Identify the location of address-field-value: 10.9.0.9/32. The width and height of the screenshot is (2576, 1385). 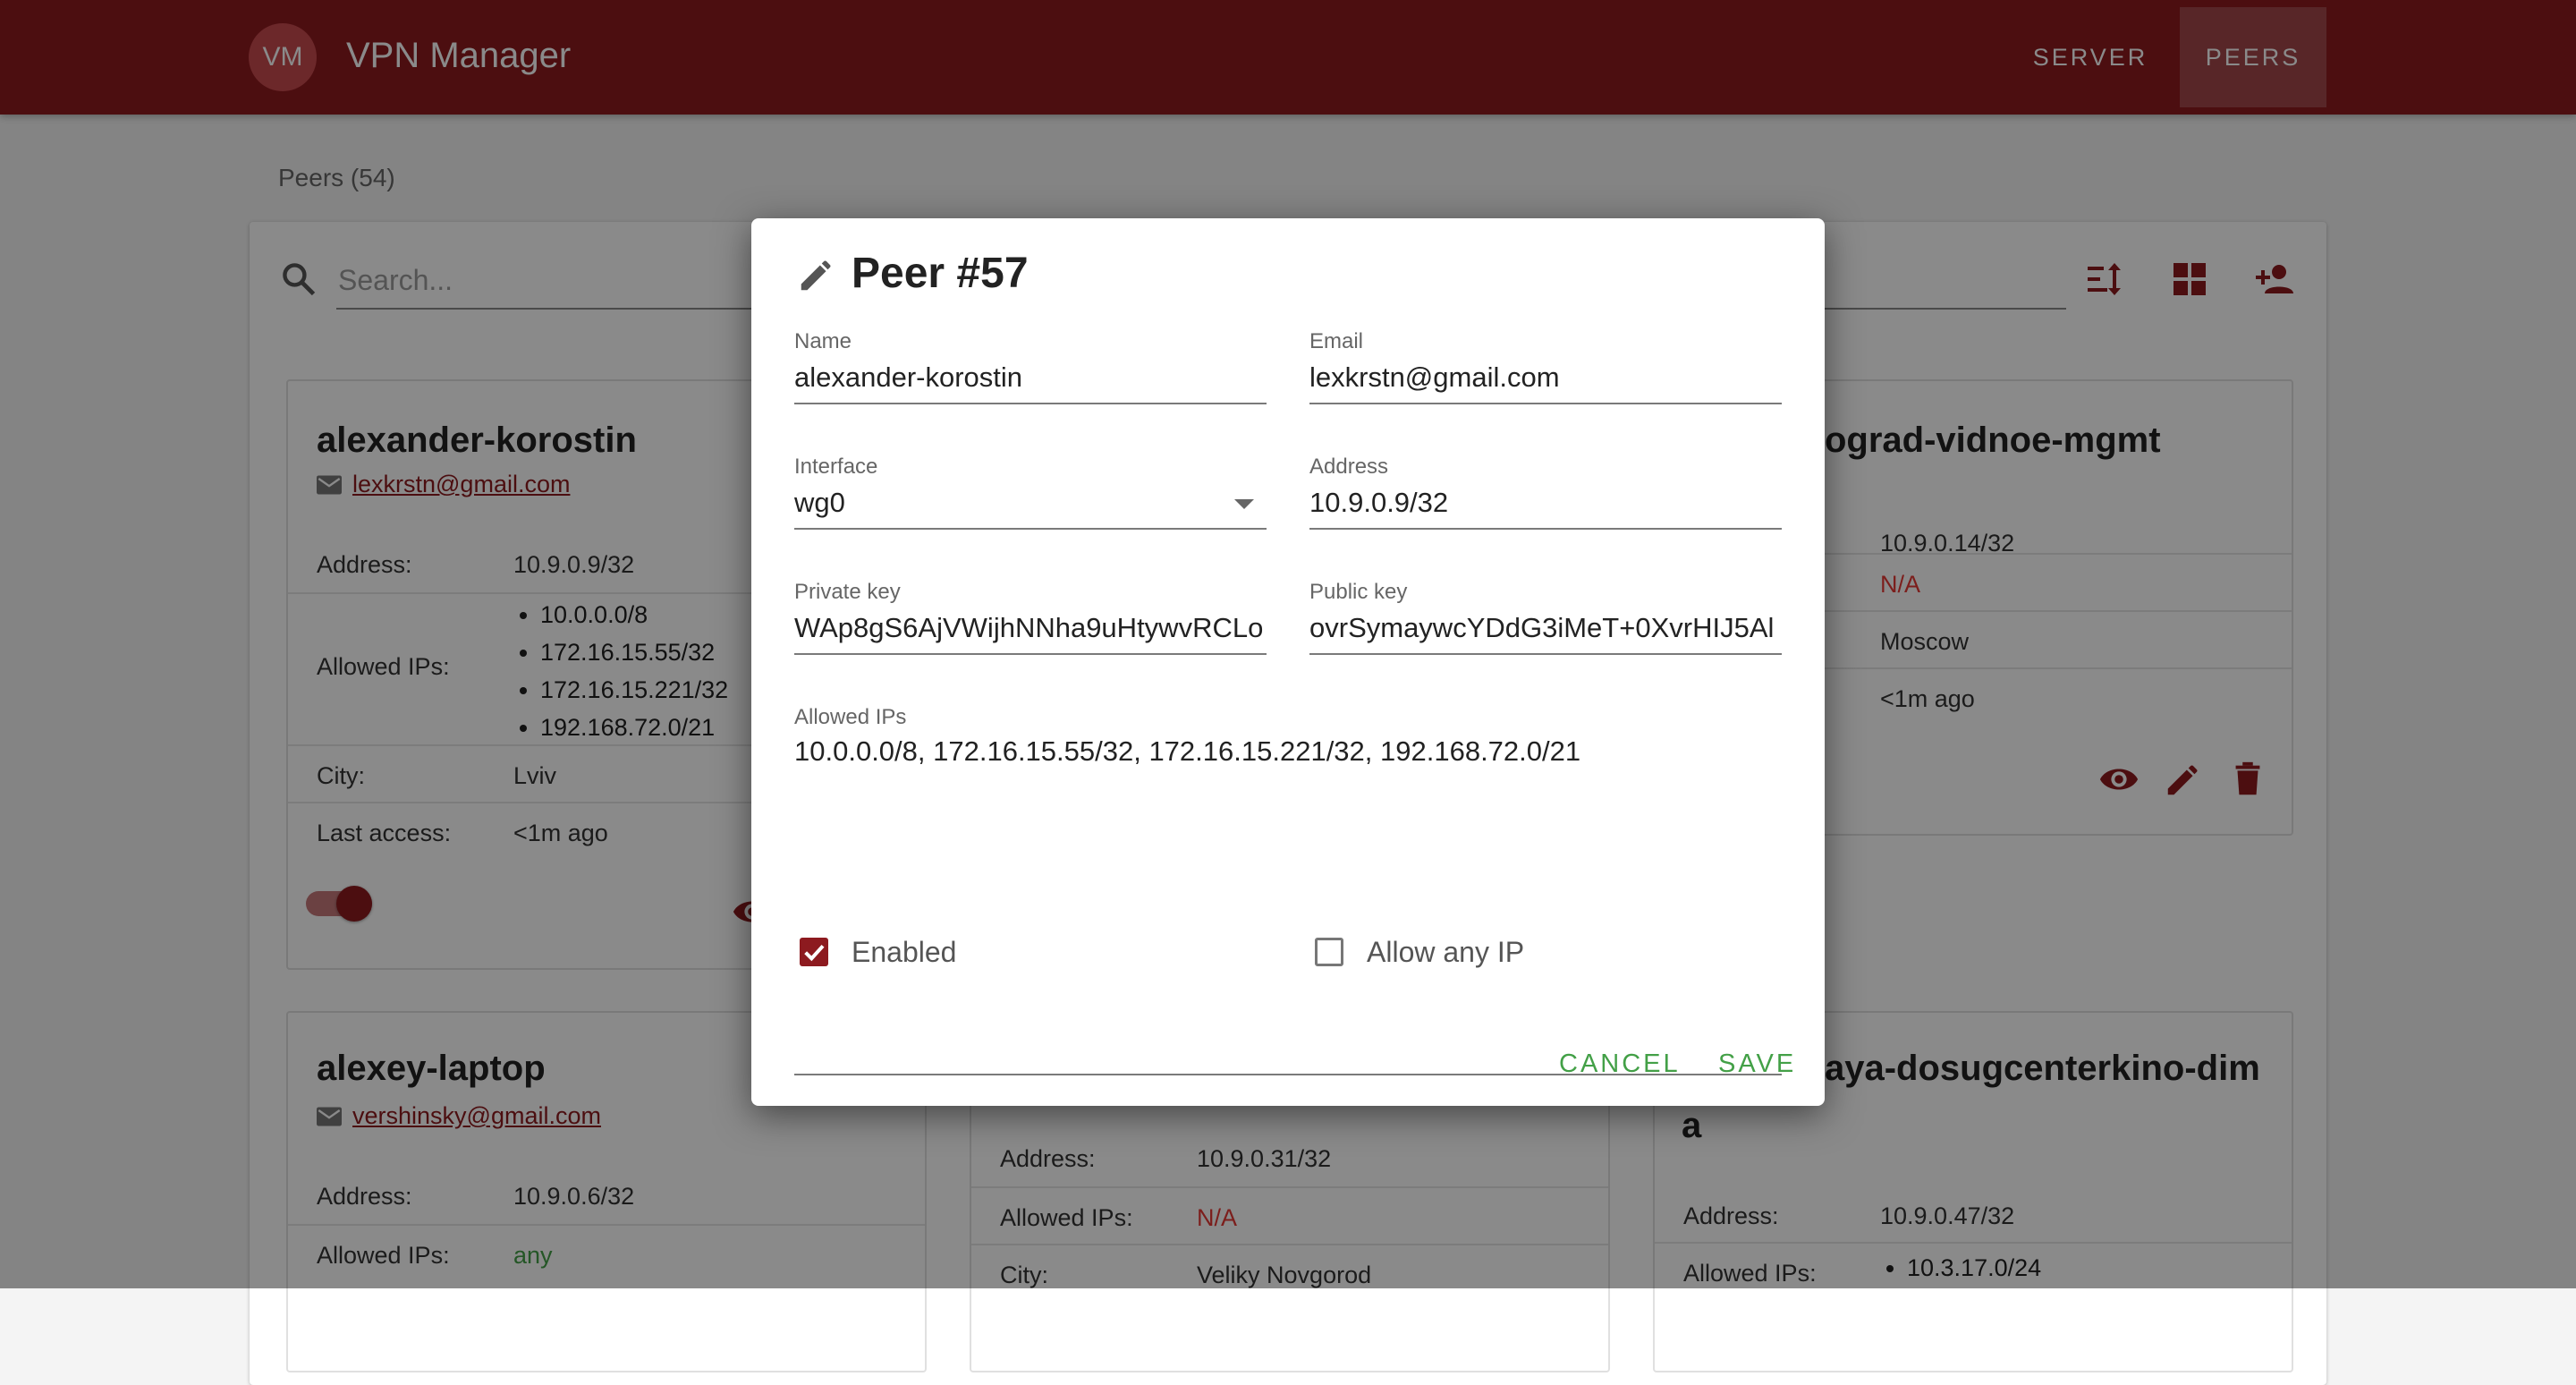
(1545, 503).